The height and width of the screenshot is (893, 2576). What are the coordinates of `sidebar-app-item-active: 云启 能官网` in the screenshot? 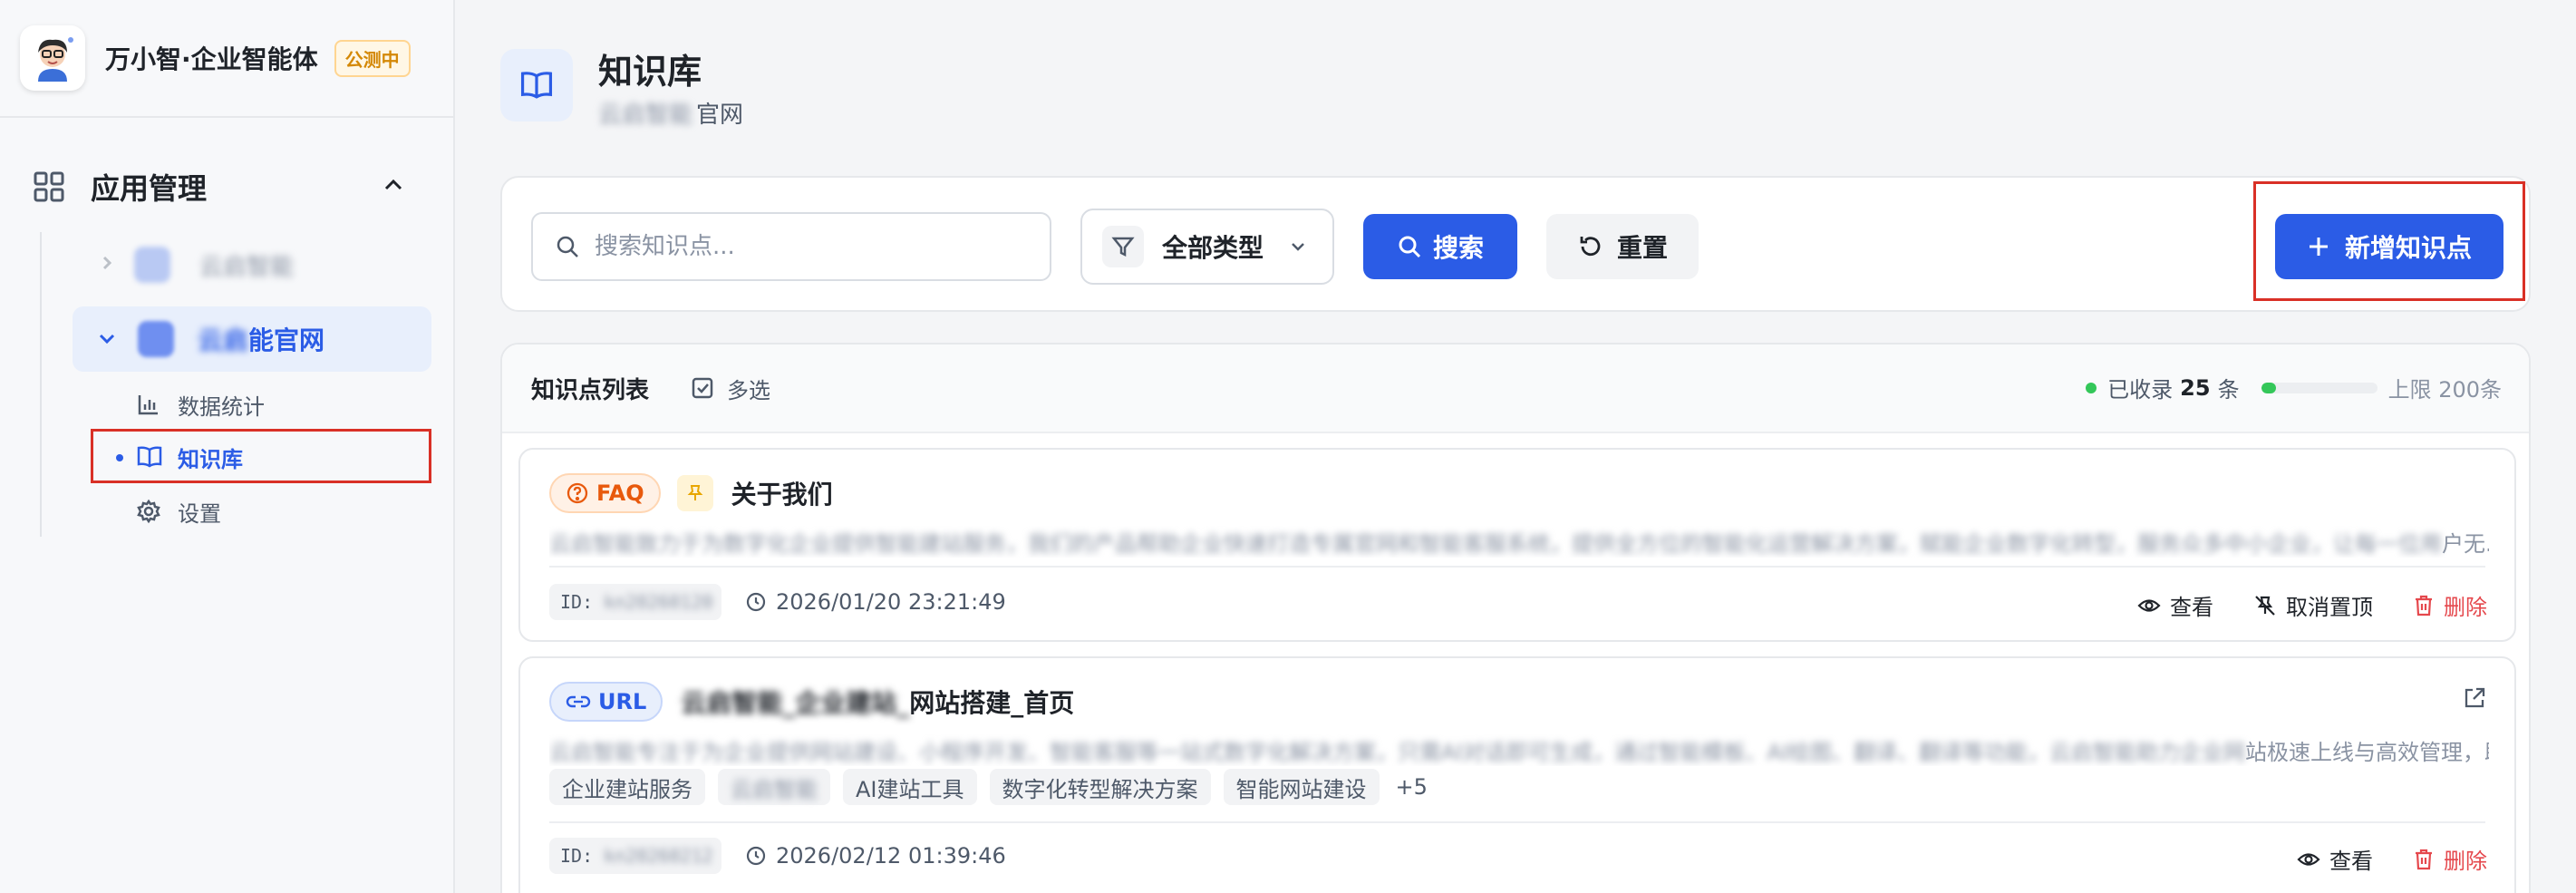 It's located at (252, 339).